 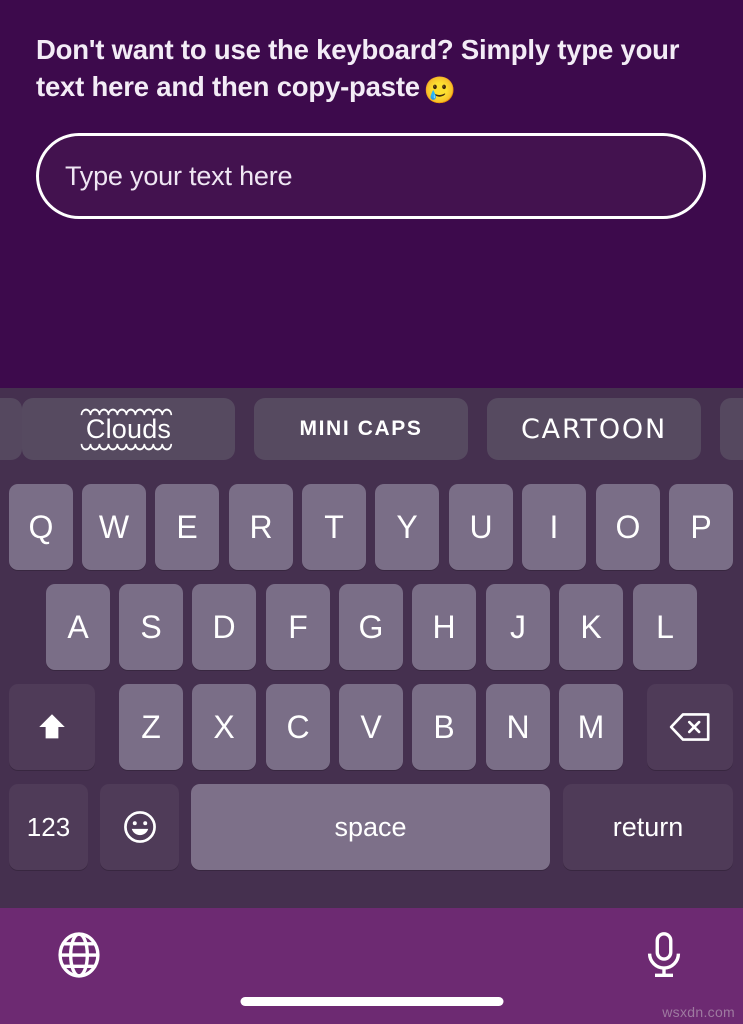 I want to click on key-h: H, so click(x=444, y=627).